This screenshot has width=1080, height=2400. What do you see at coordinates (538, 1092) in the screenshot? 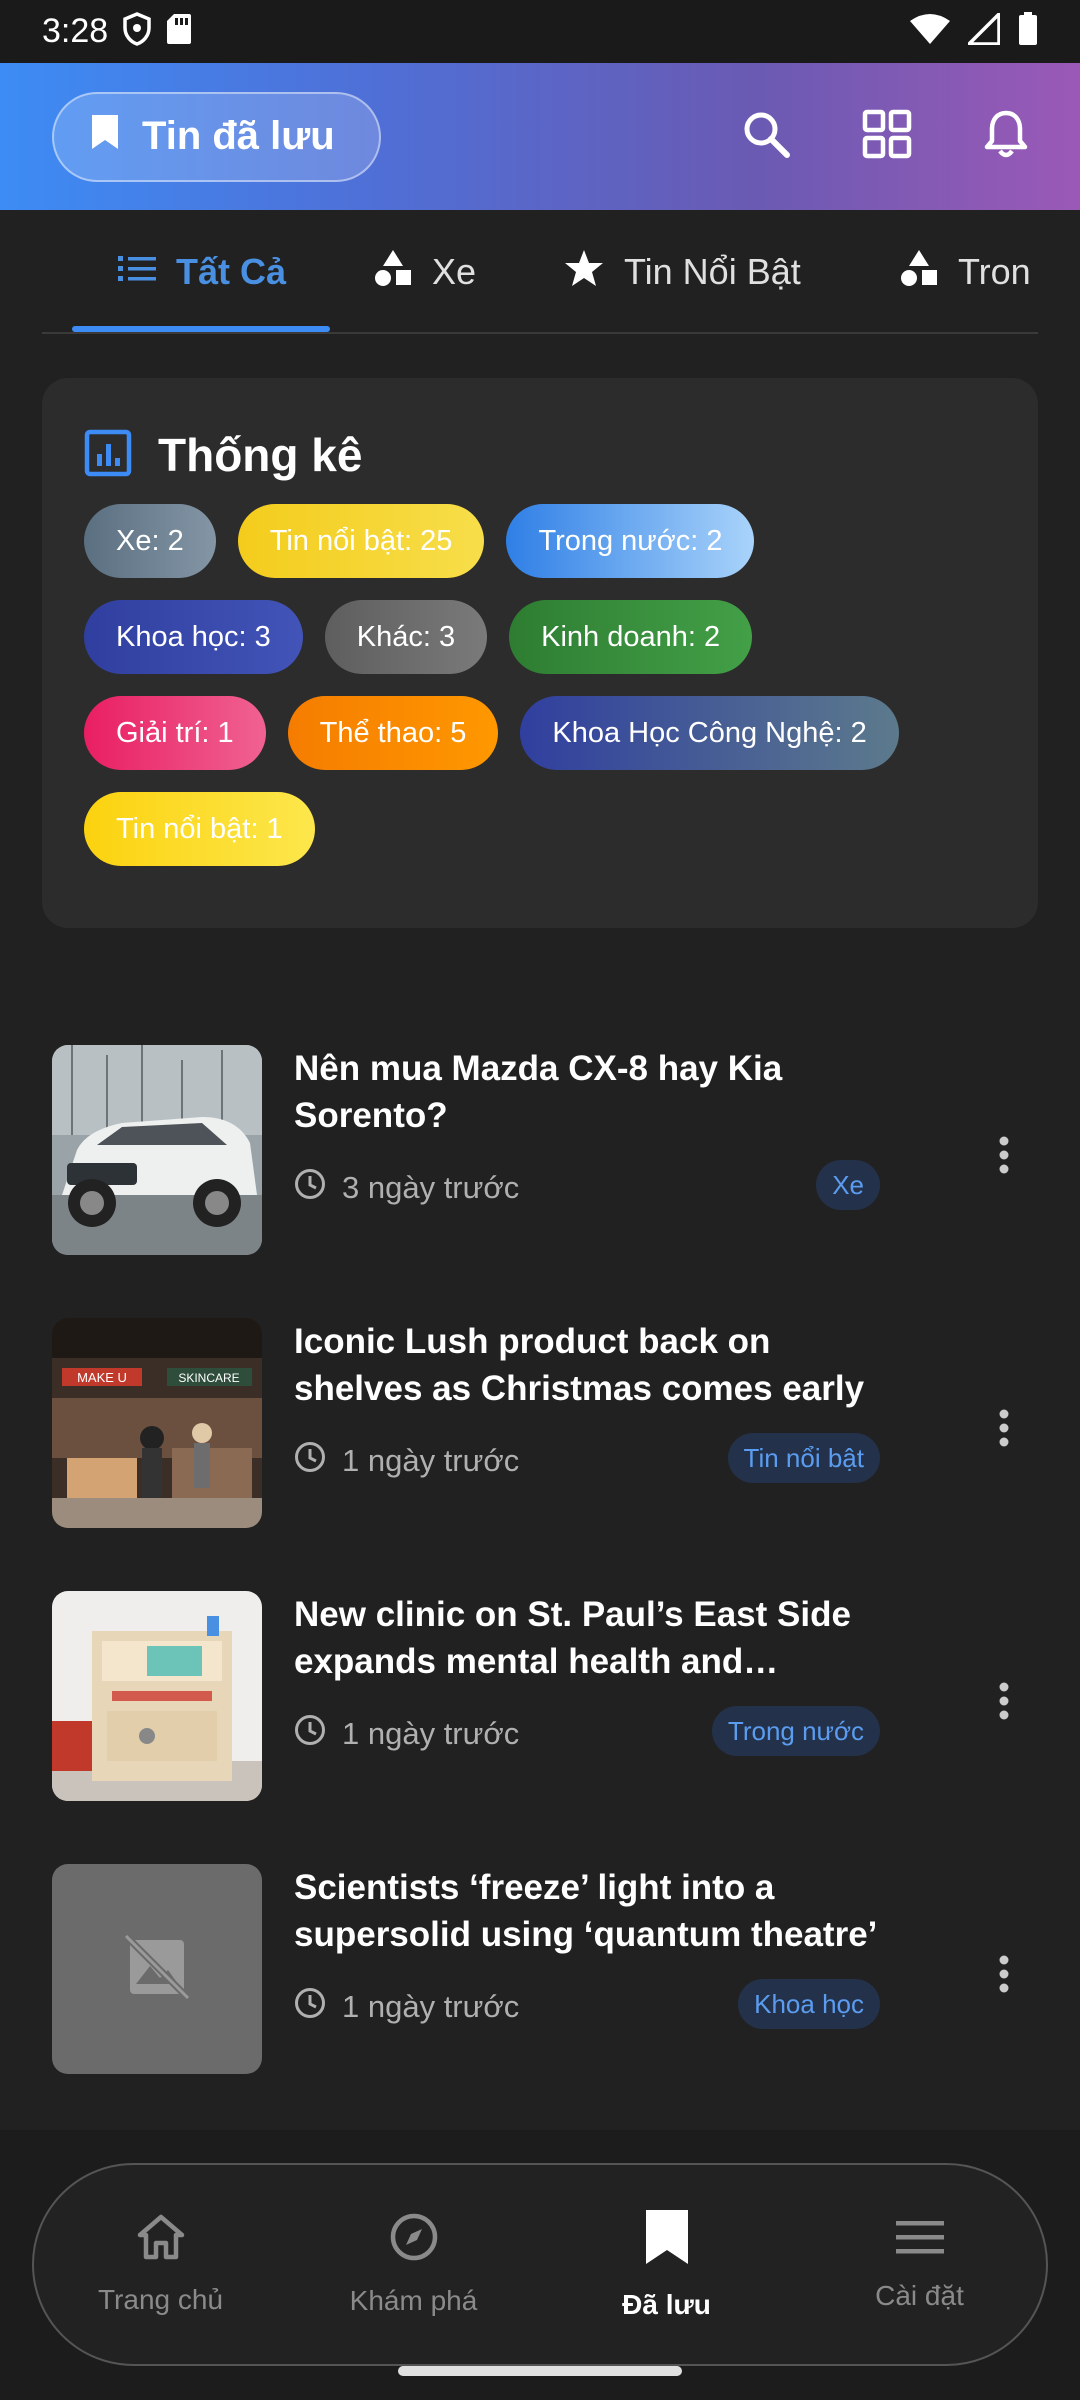
I see `news-title: Nên mua Mazda CX-8 hay Kia Sorento?` at bounding box center [538, 1092].